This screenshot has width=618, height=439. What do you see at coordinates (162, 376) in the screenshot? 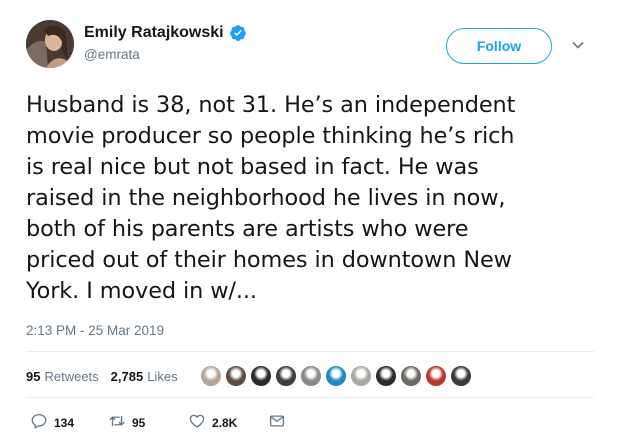
I see `likes-label: Likes` at bounding box center [162, 376].